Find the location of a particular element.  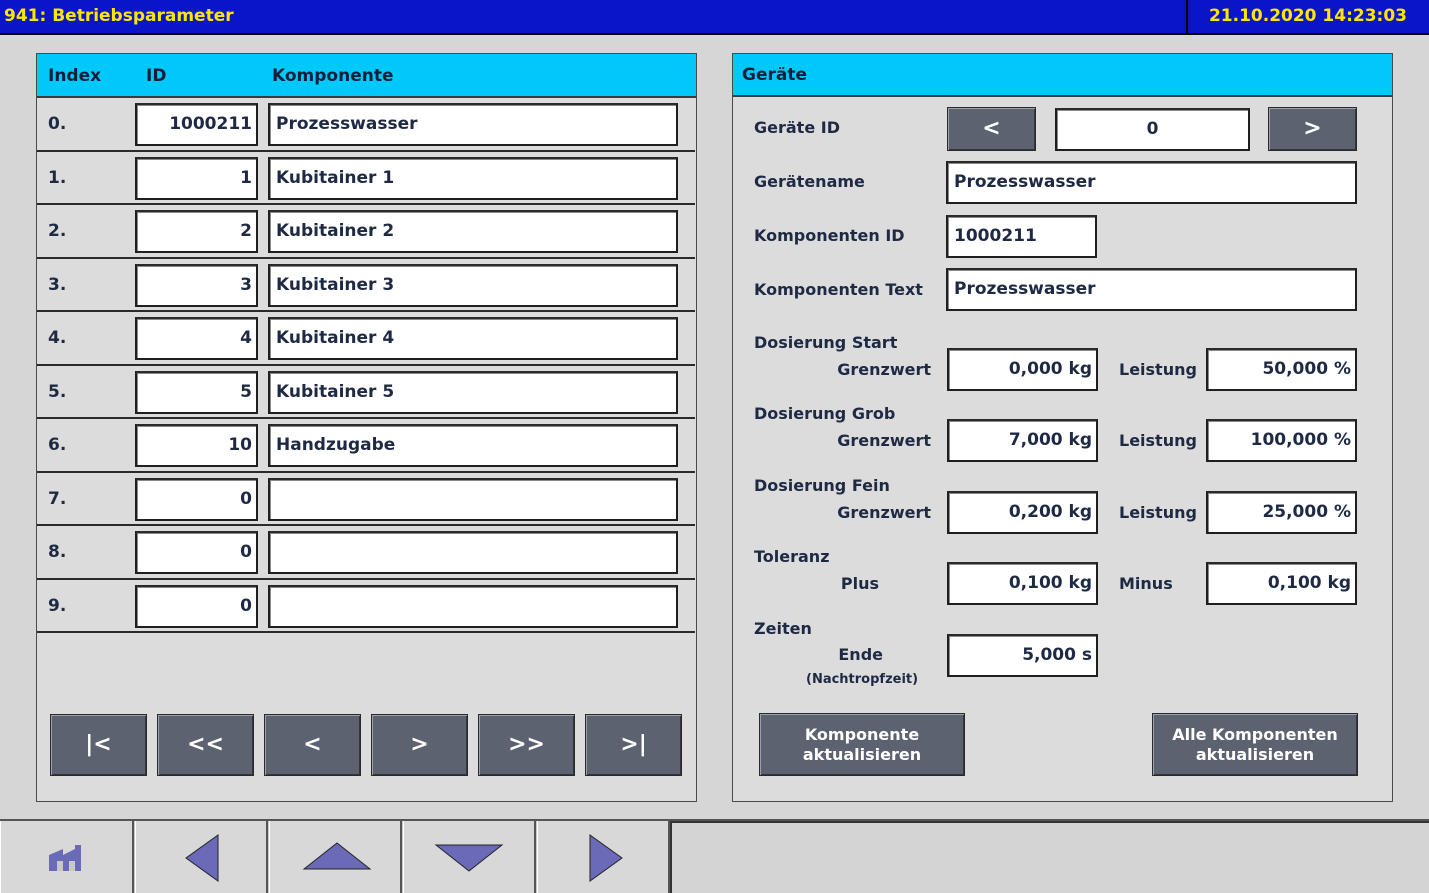

header-id: ID is located at coordinates (156, 76).